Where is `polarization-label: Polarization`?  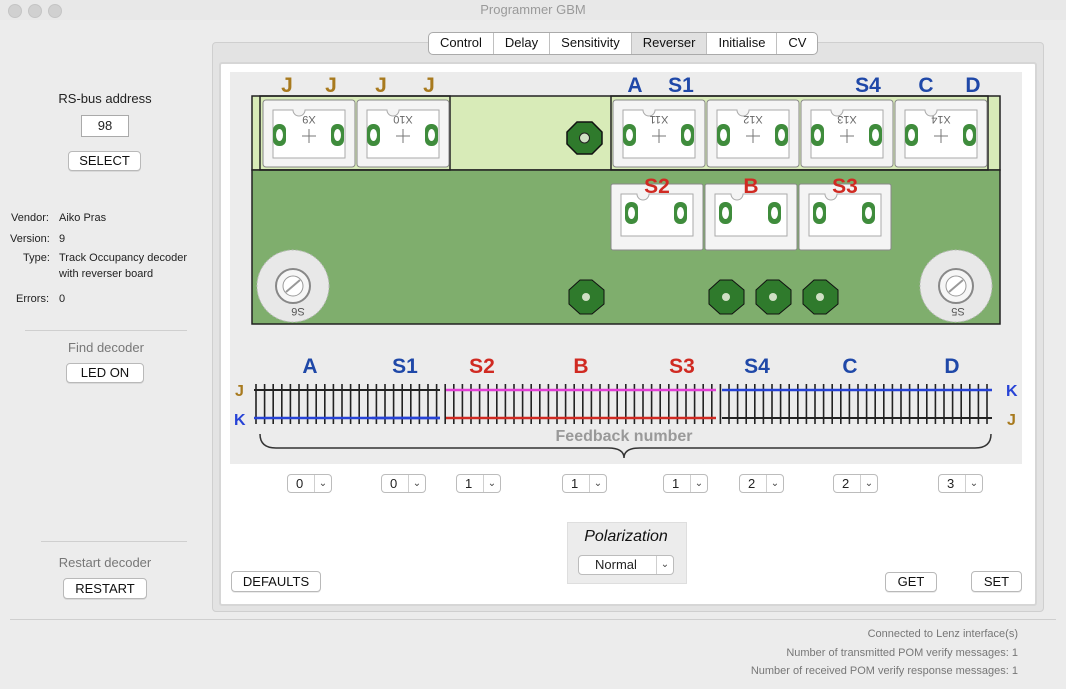 polarization-label: Polarization is located at coordinates (626, 536).